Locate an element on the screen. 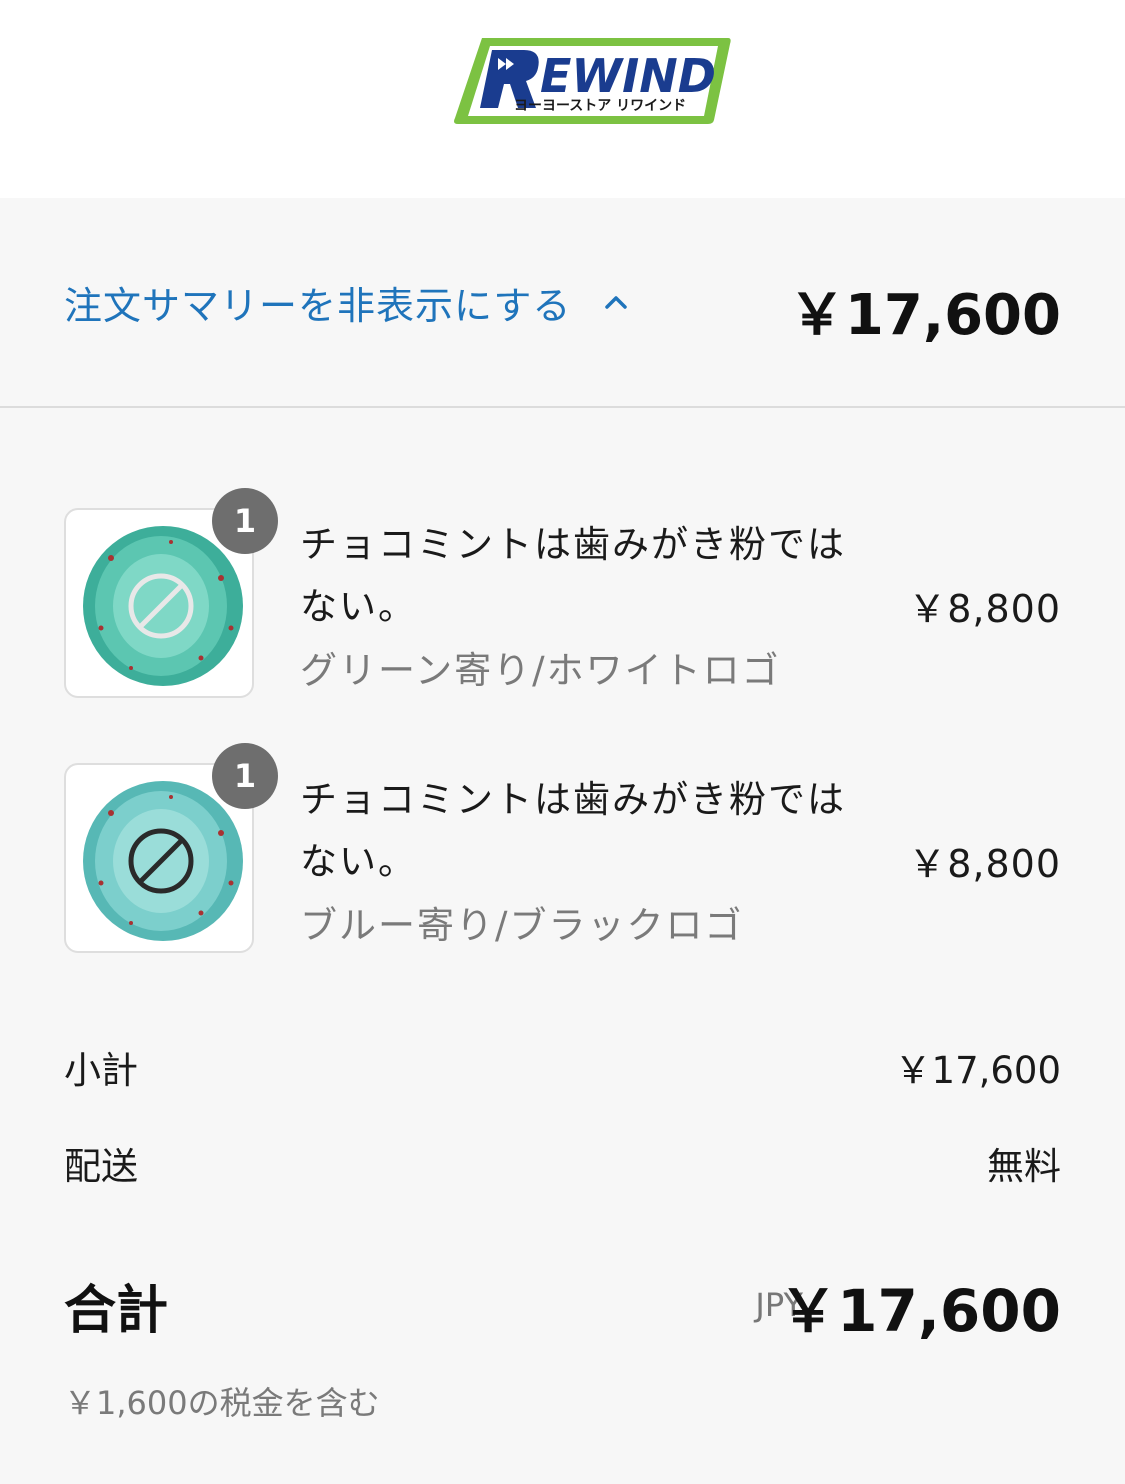  tax-note: ￥1,600の税金を含む is located at coordinates (222, 1403).